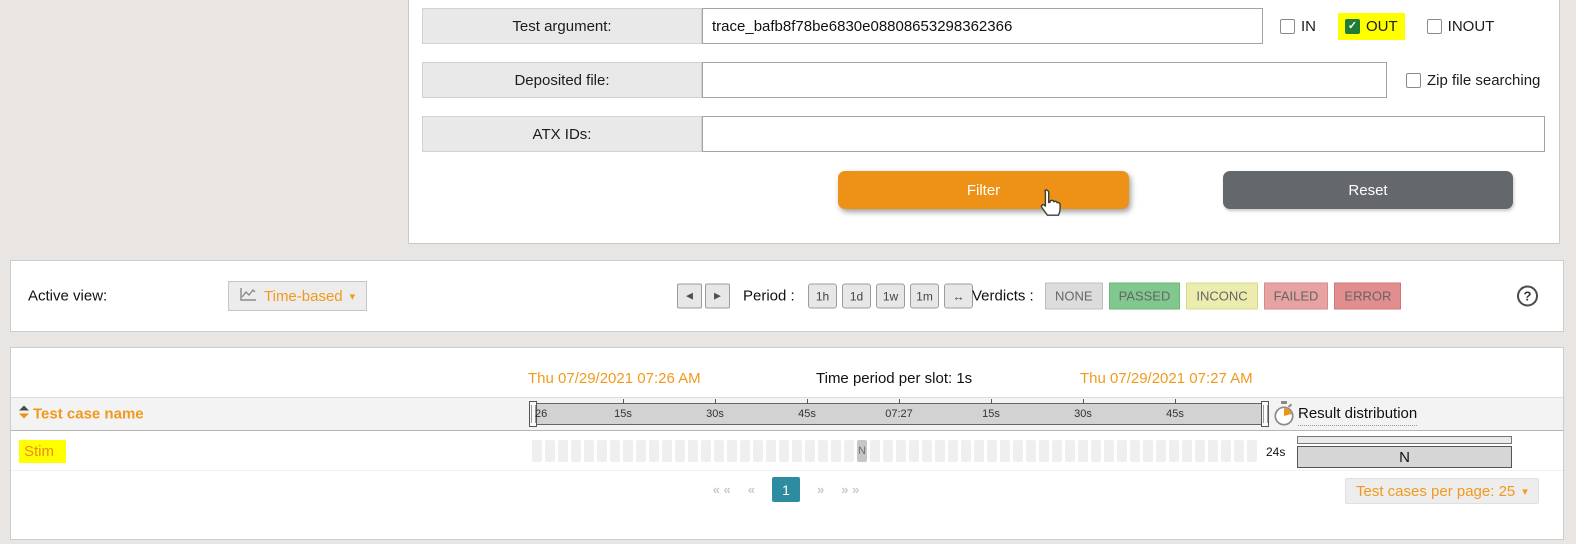  What do you see at coordinates (1298, 26) in the screenshot?
I see `checkbox-in: IN` at bounding box center [1298, 26].